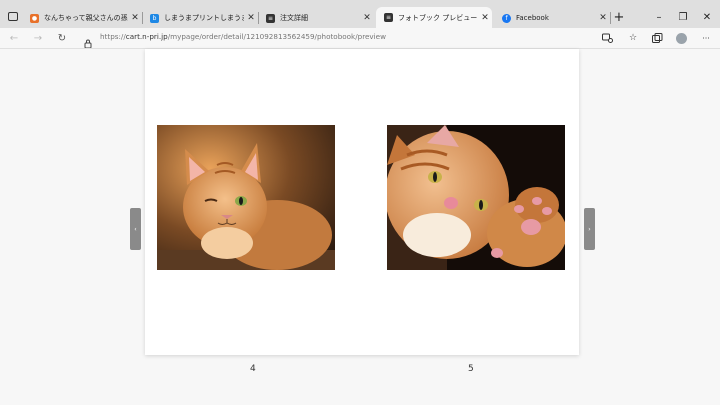  What do you see at coordinates (88, 41) in the screenshot?
I see `lock-icon` at bounding box center [88, 41].